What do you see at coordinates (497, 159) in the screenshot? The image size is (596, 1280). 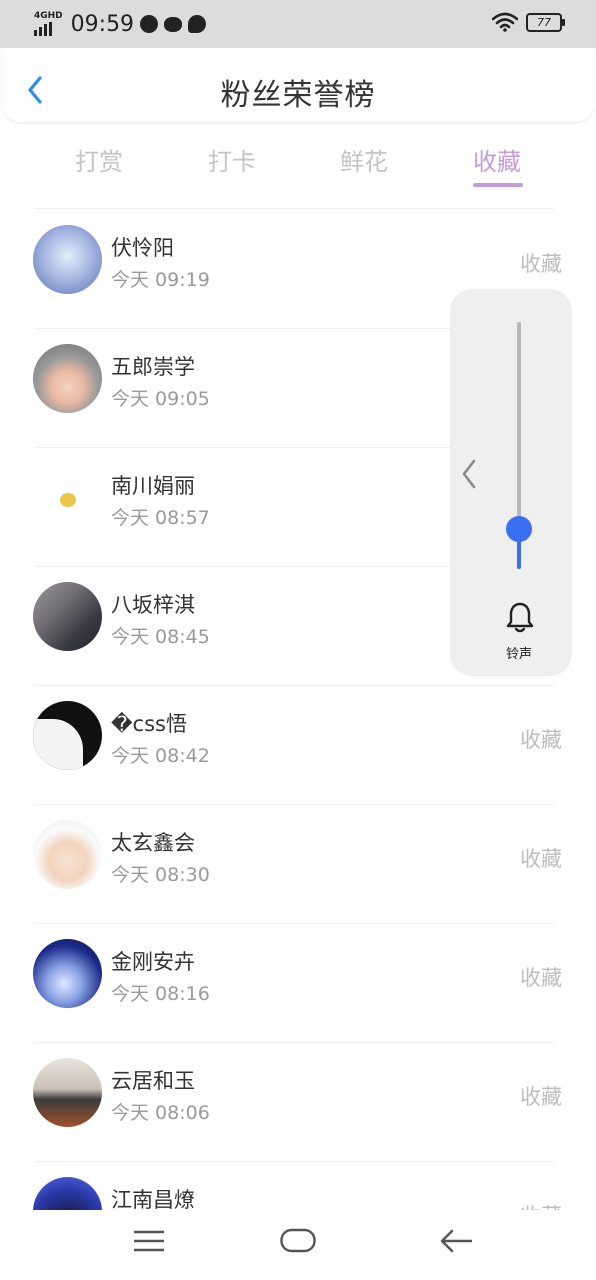 I see `tab-favorites: 收藏` at bounding box center [497, 159].